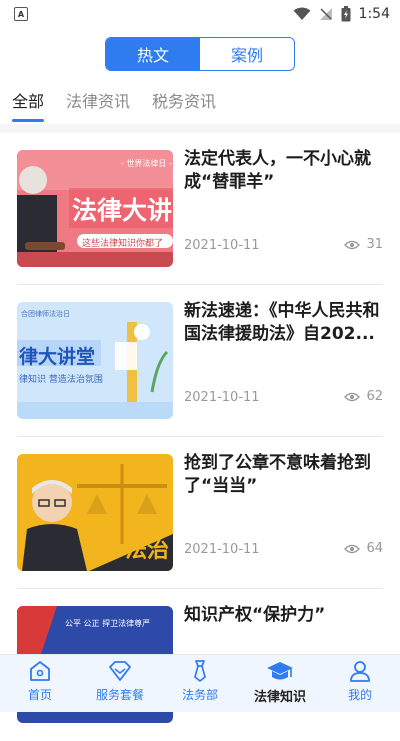 This screenshot has width=400, height=741. What do you see at coordinates (98, 105) in the screenshot?
I see `tab-legal-news: 法律资讯` at bounding box center [98, 105].